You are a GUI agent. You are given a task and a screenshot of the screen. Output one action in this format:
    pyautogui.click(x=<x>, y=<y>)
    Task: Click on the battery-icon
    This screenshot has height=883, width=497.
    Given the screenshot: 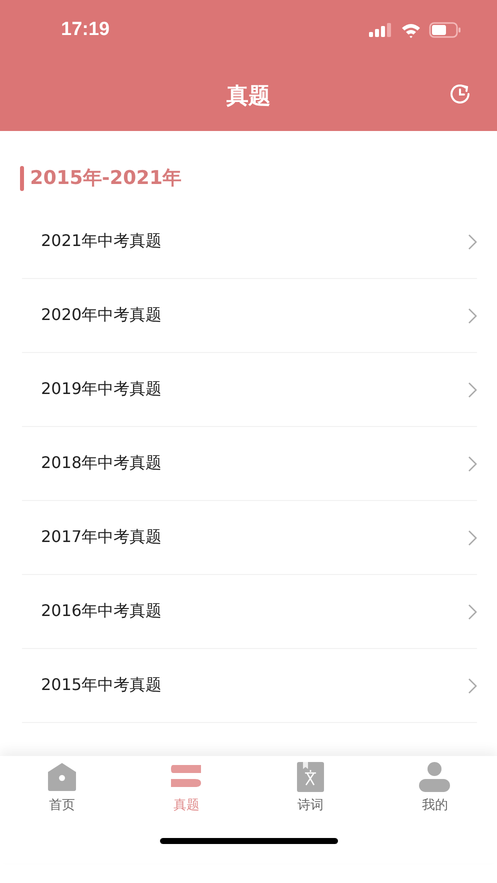 What is the action you would take?
    pyautogui.click(x=445, y=30)
    